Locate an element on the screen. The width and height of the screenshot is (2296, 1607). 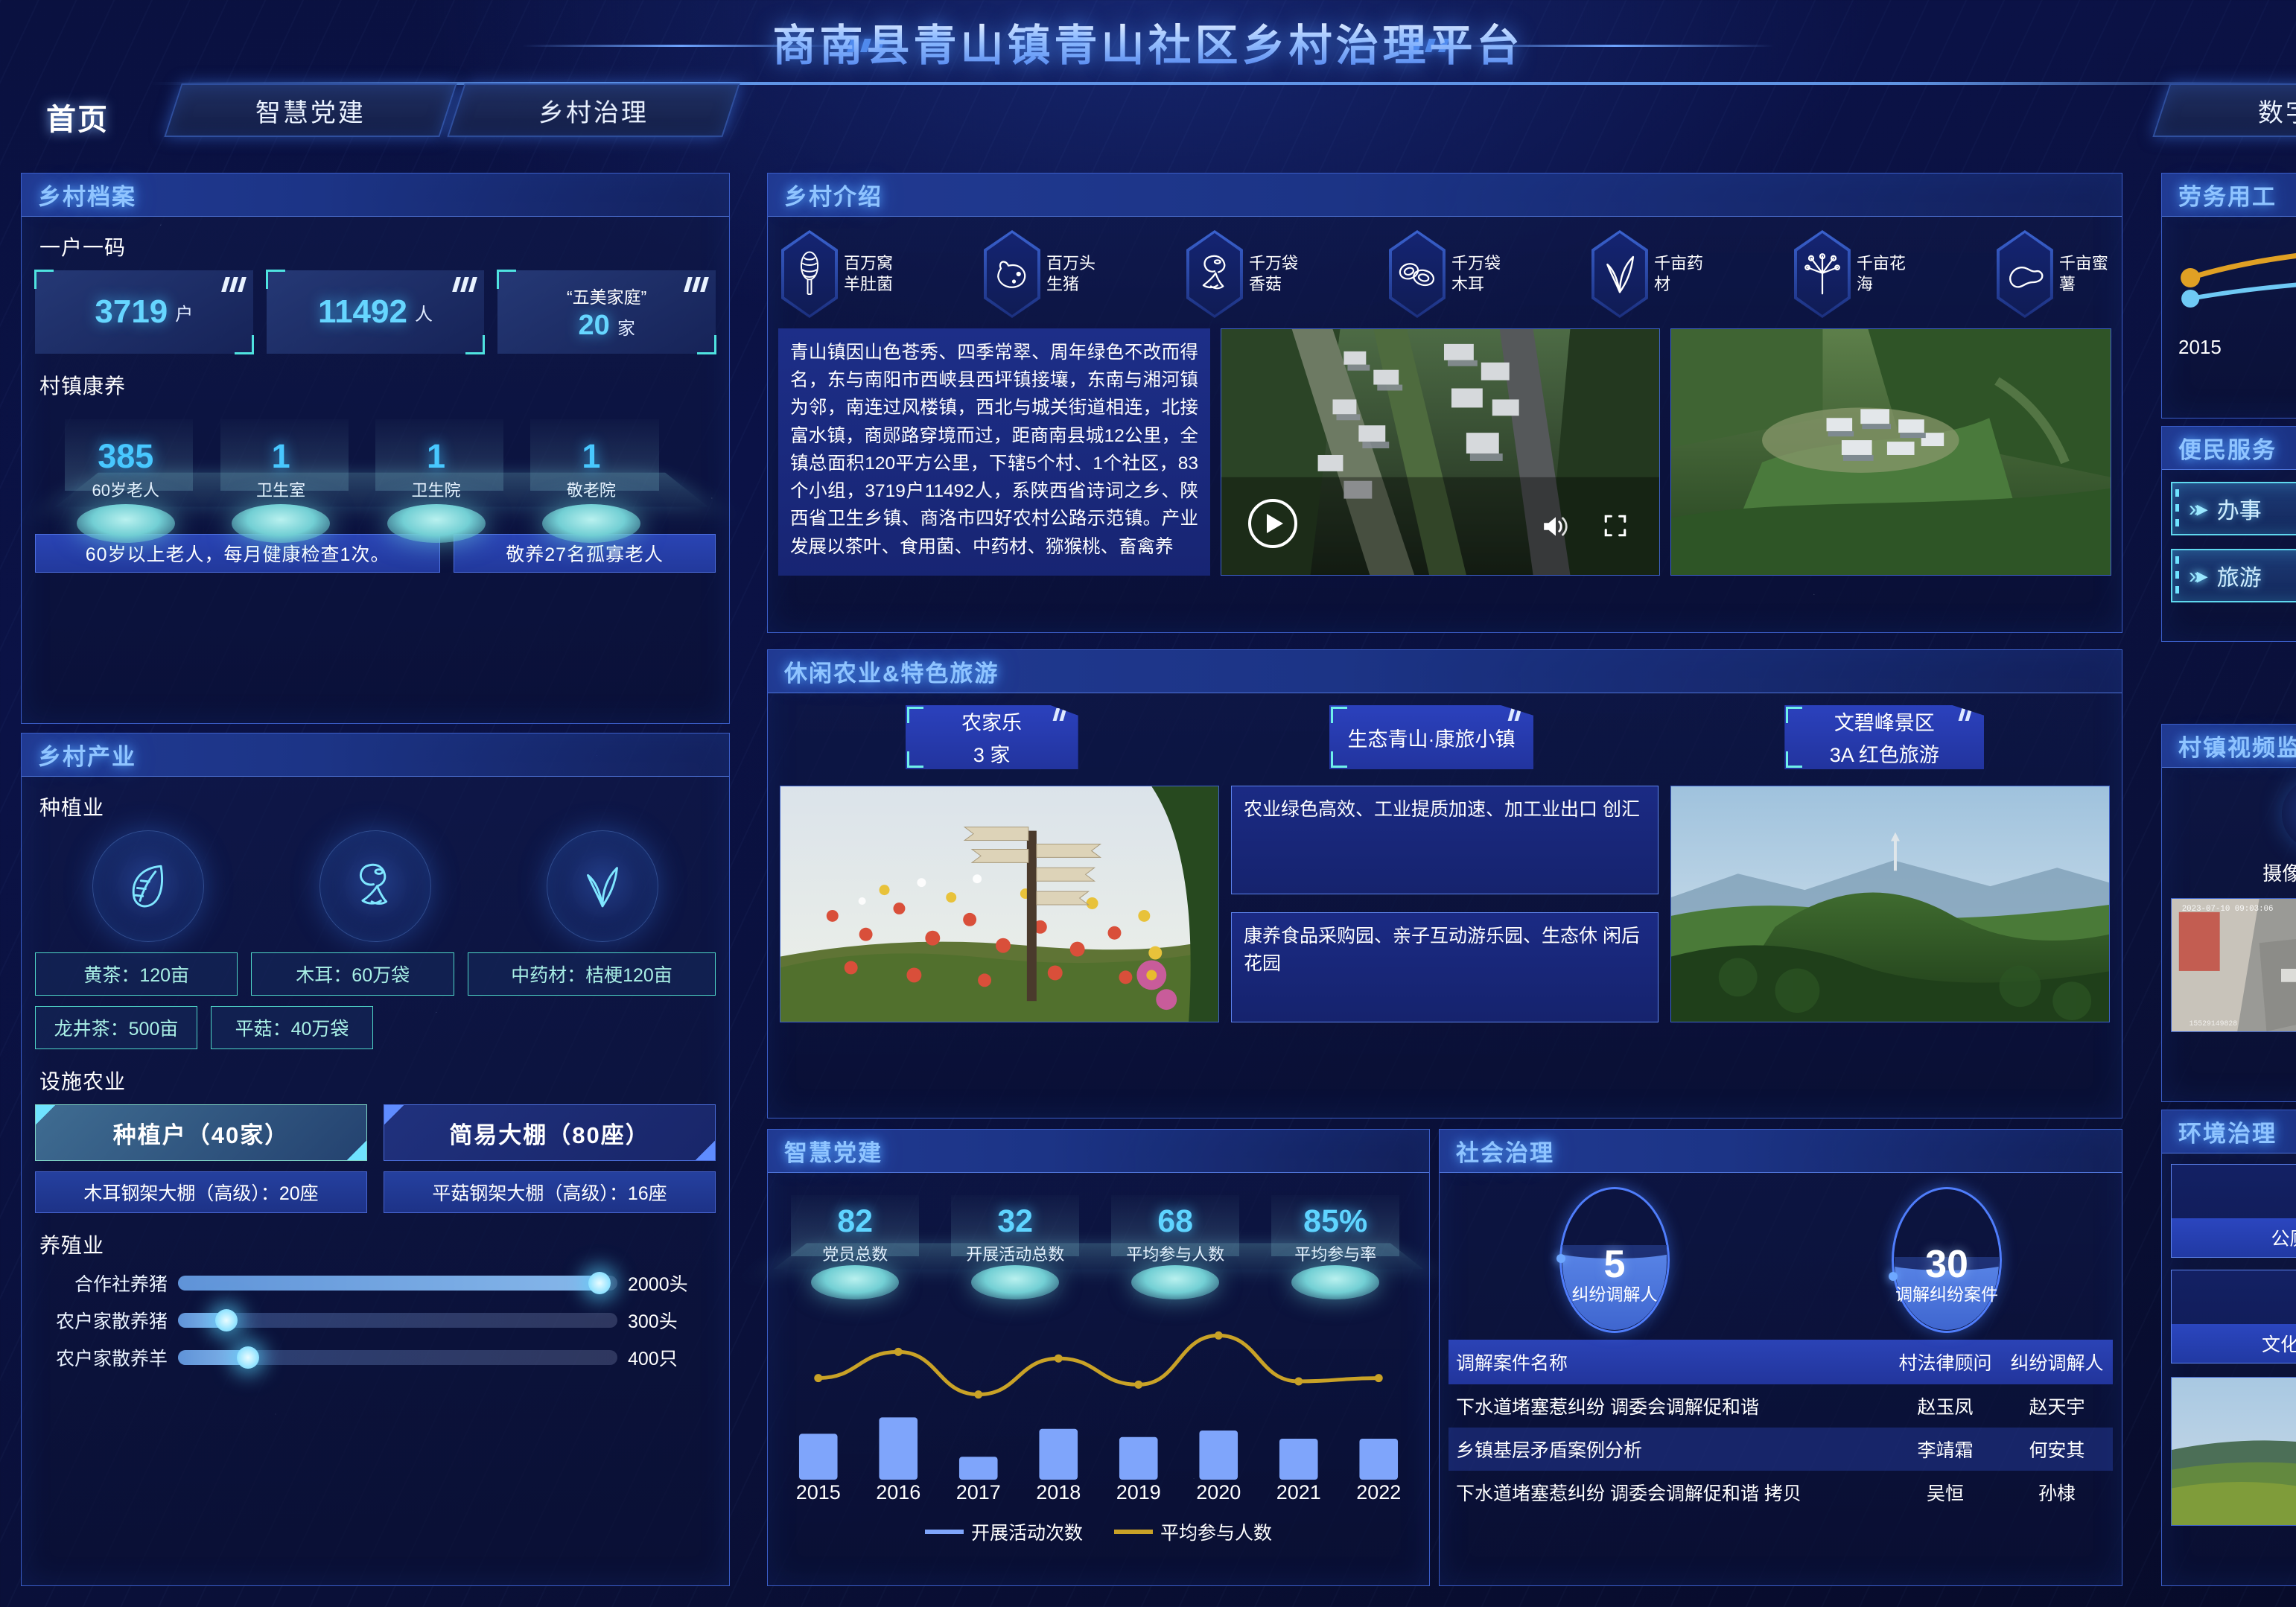
tourism-info-industry: 农业绿色高效、工业提质加速、加工业出口 创汇 is located at coordinates (1445, 840).